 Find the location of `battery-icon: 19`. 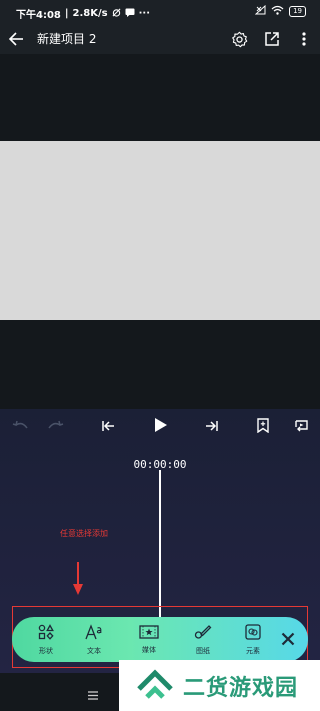

battery-icon: 19 is located at coordinates (297, 11).